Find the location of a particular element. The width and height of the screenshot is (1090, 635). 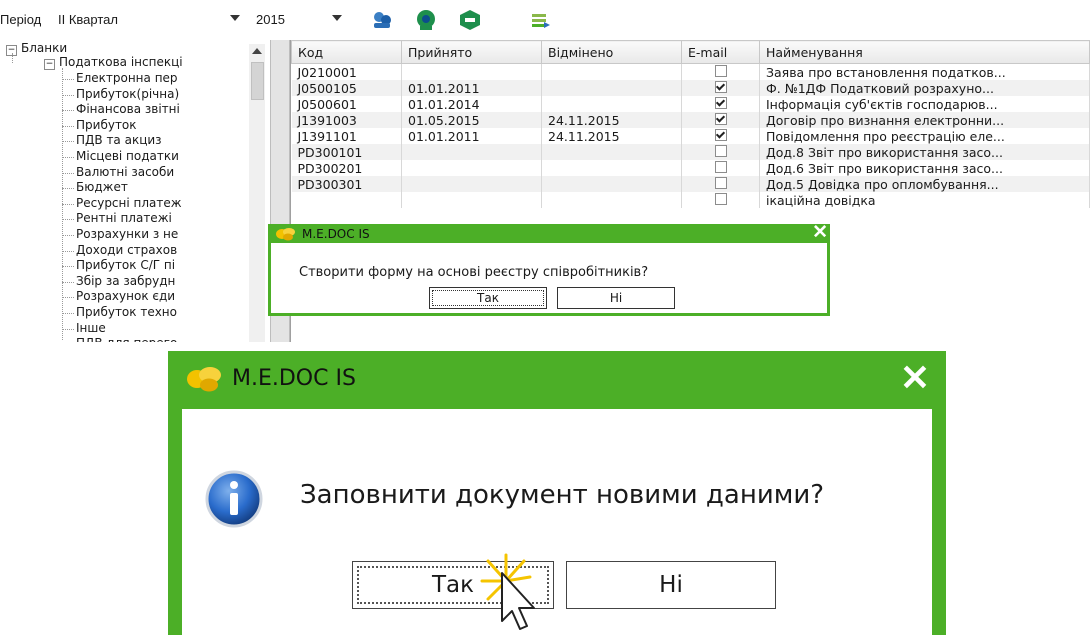

column-header-code: Код is located at coordinates (346, 52).